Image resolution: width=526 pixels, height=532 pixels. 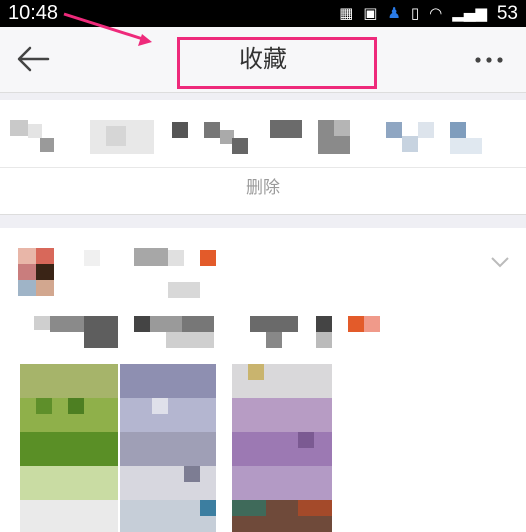 I want to click on qq-icon: ♟, so click(x=394, y=13).